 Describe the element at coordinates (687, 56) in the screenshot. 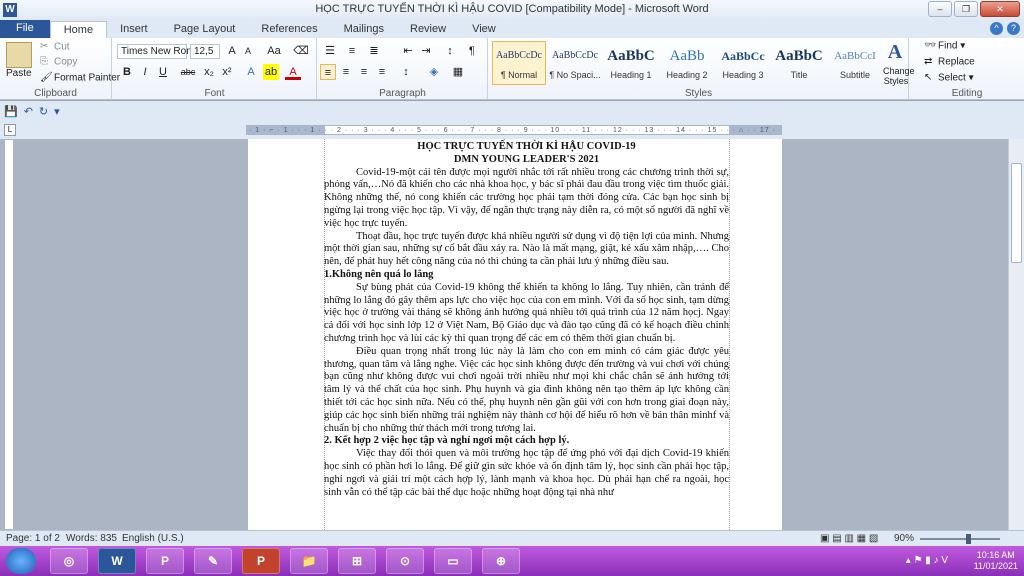

I see `style-sample: AaBb` at that location.